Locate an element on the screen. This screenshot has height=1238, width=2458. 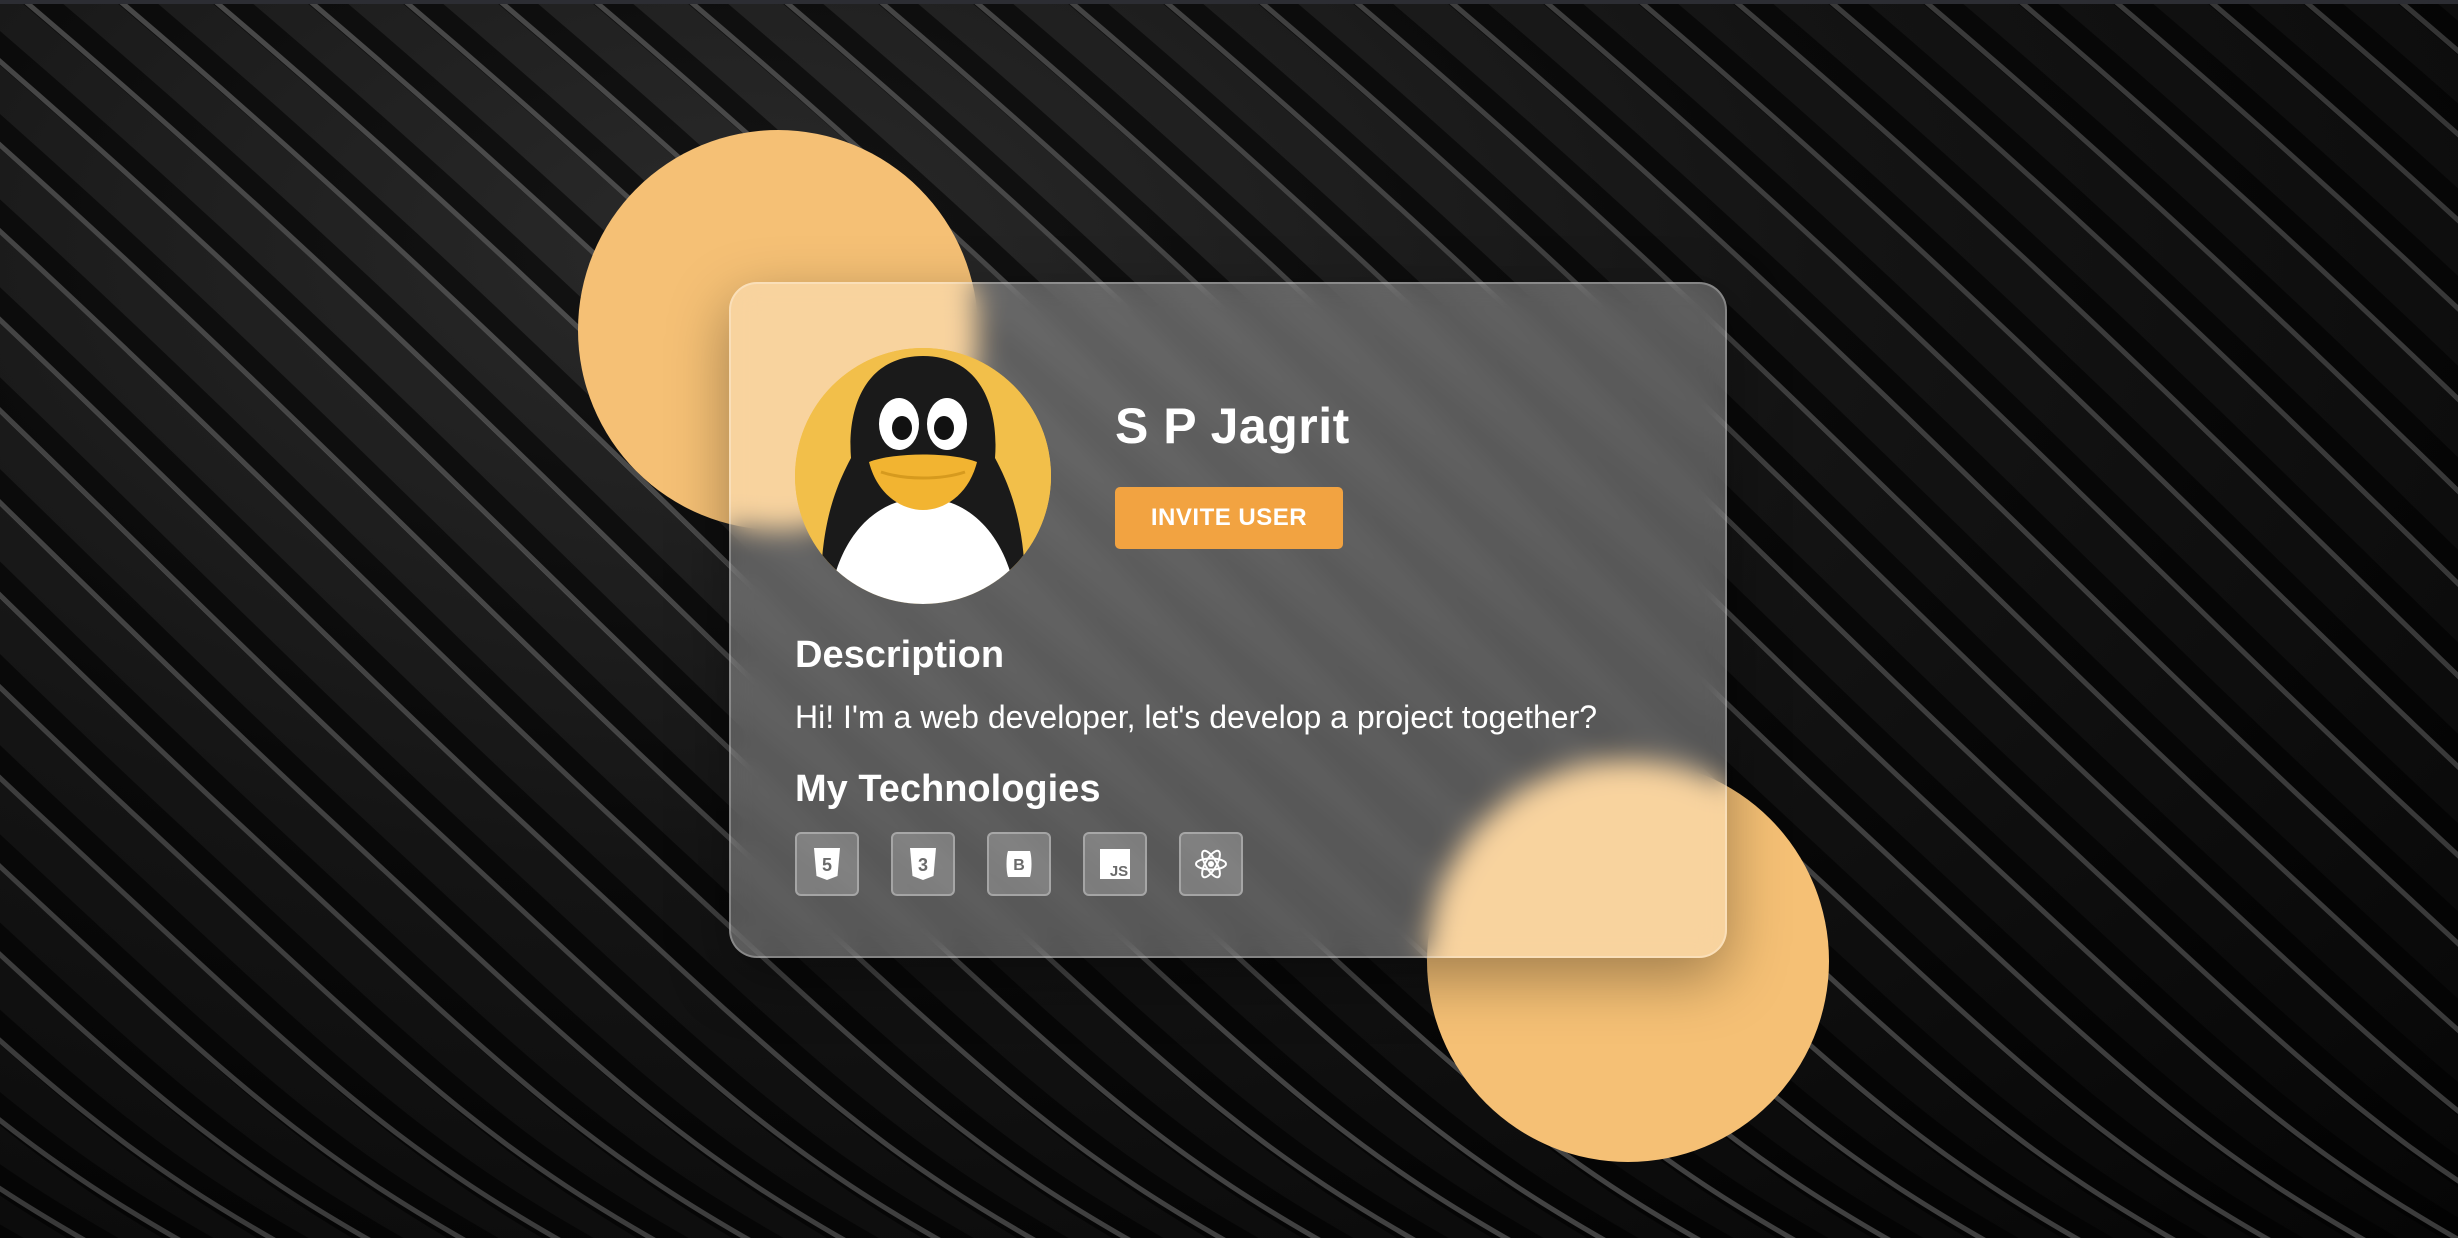
javascript-icon: JS is located at coordinates (1115, 864).